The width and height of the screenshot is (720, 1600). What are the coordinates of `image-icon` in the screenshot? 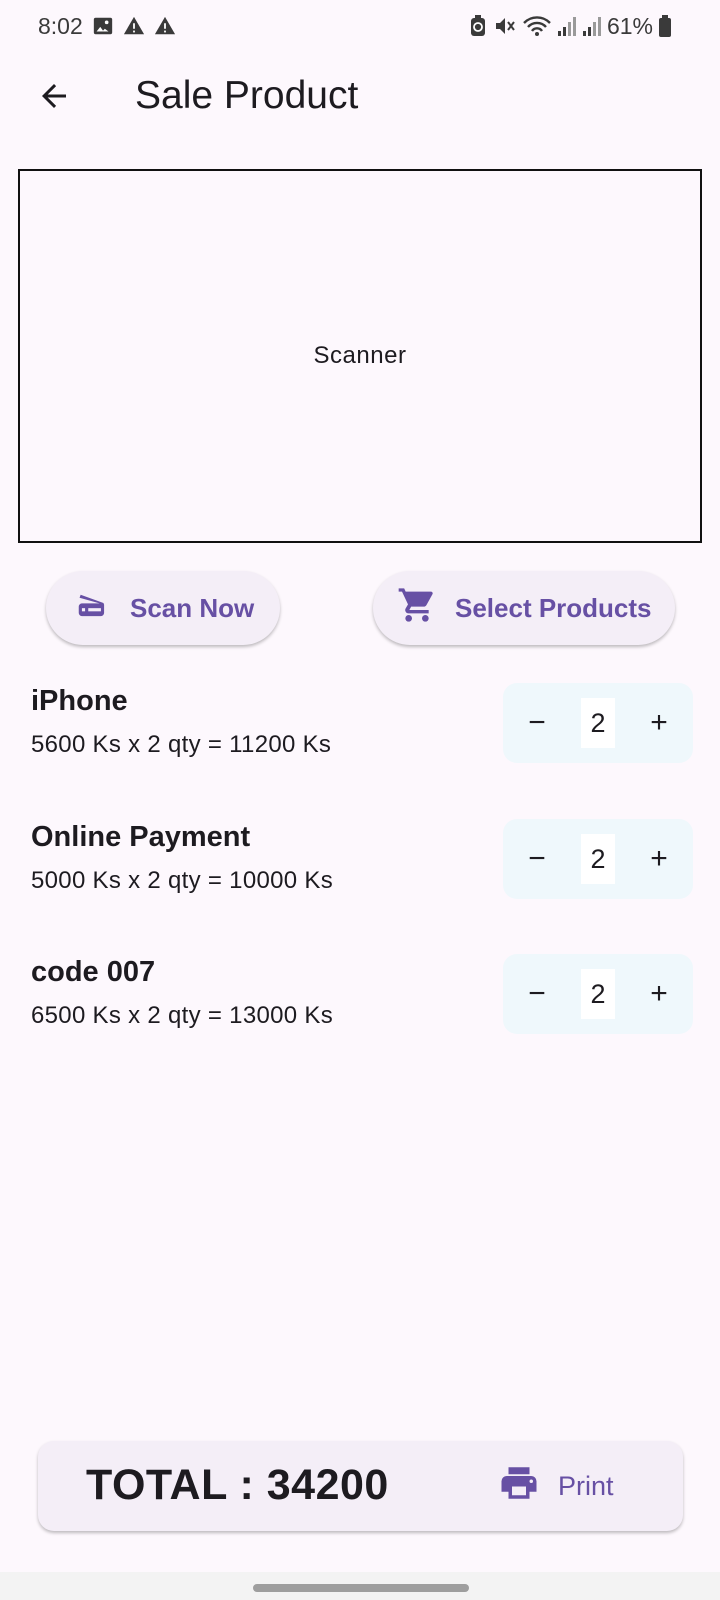 It's located at (103, 26).